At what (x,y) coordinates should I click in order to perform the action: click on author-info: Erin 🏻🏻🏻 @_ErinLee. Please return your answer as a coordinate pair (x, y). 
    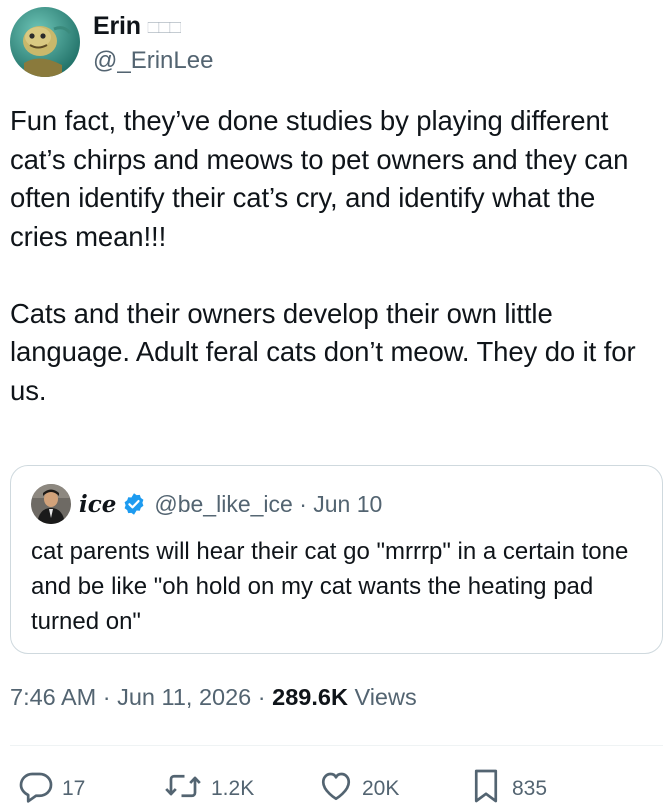
    Looking at the image, I should click on (153, 42).